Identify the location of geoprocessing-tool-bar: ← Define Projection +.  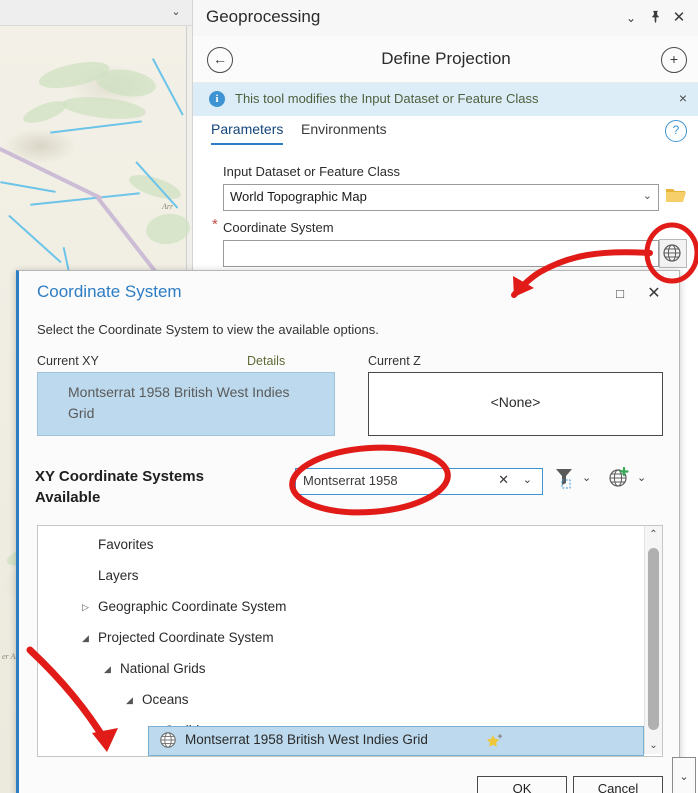
(445, 59).